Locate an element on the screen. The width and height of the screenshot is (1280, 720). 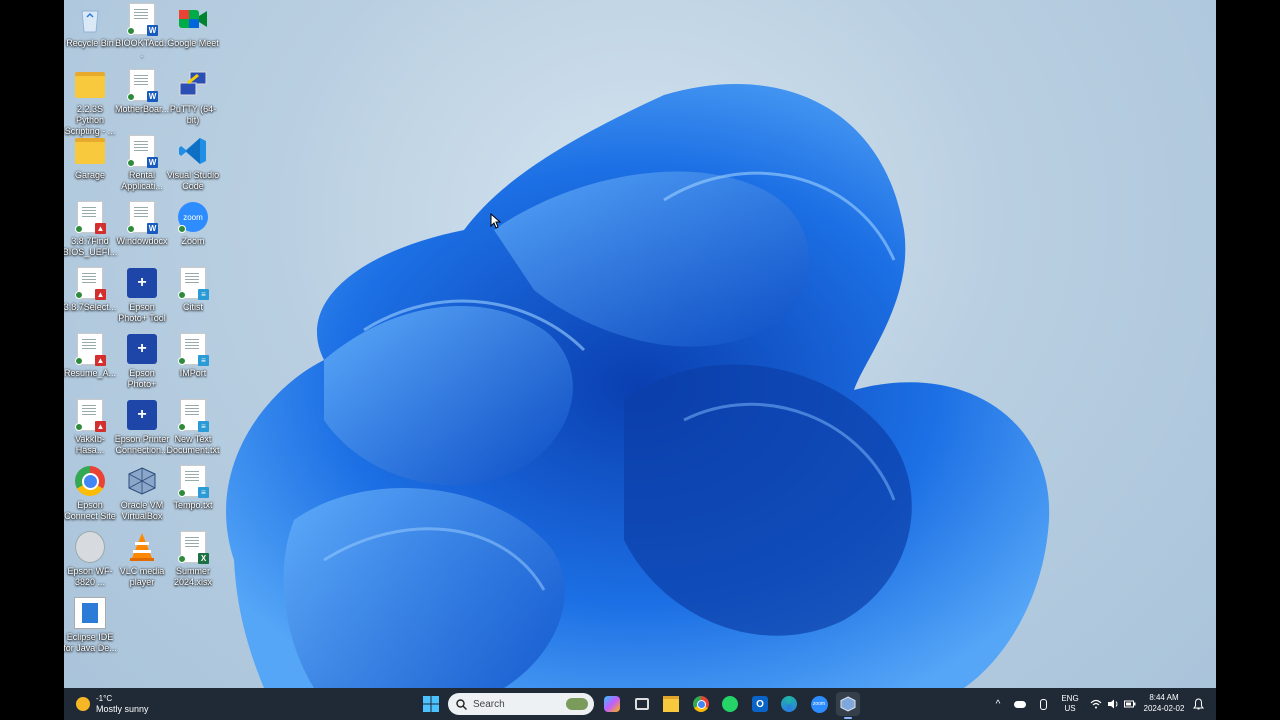
desktop-icon: ≡ IMPort is located at coordinates (193, 356).